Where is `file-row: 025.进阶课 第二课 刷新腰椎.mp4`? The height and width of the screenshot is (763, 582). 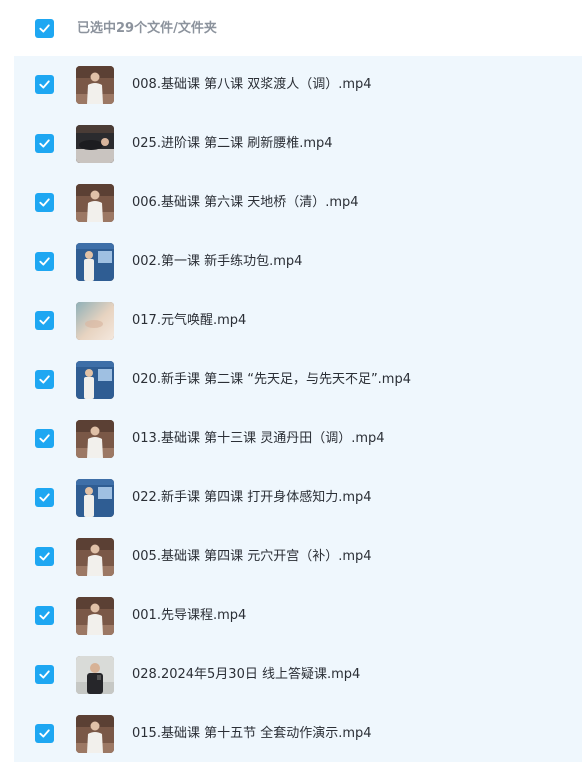
file-row: 025.进阶课 第二课 刷新腰椎.mp4 is located at coordinates (298, 143).